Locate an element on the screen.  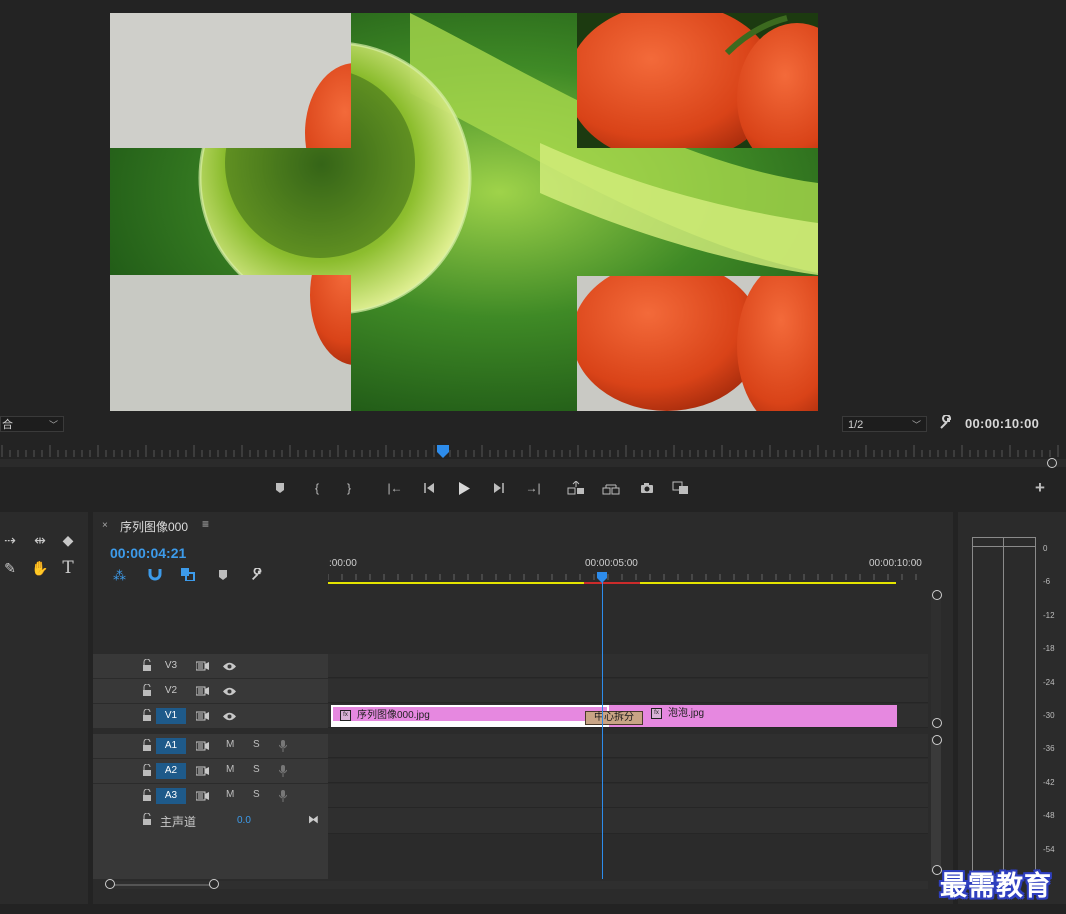
audio-track-header-a2: A2 M S is located at coordinates (210, 771).